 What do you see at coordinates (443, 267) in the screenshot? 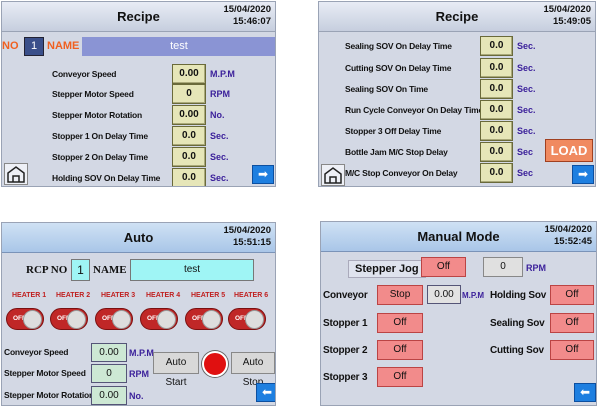
I see `stepper-jog-button: Off` at bounding box center [443, 267].